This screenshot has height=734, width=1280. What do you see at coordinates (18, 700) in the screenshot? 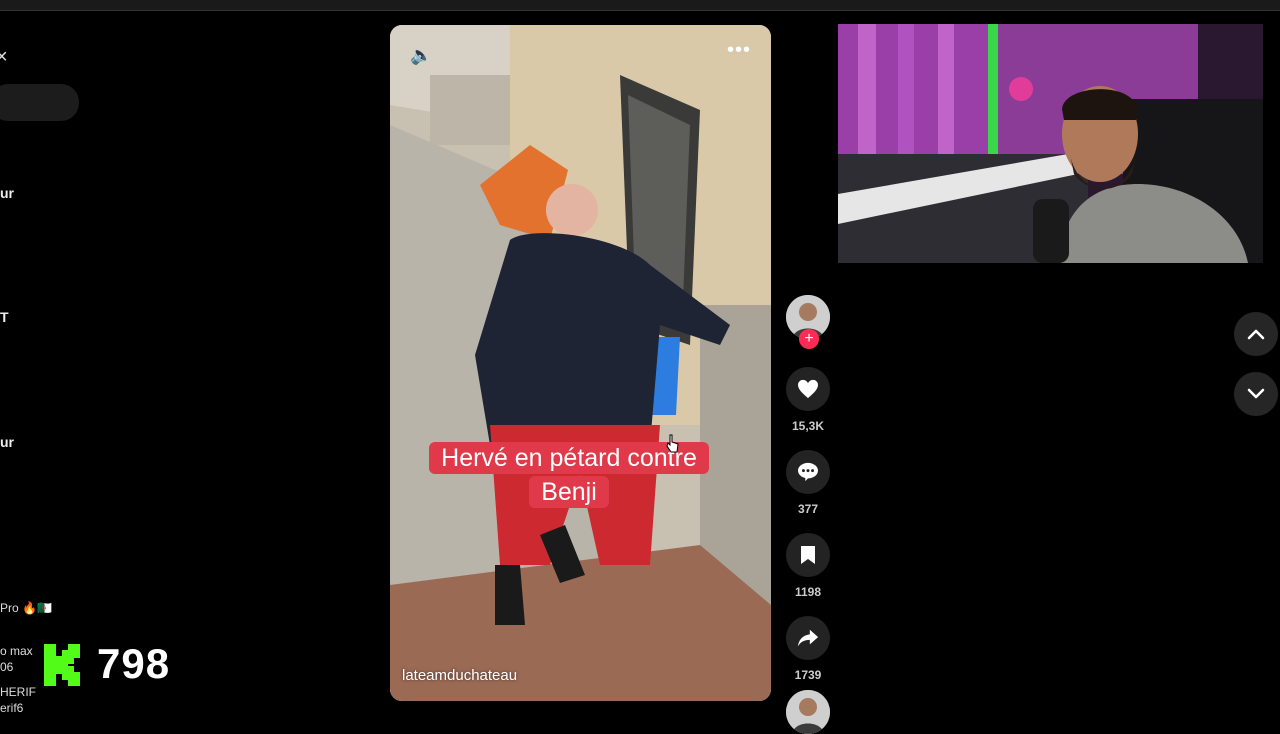
I see `chat-user-3: HERIF erif6` at bounding box center [18, 700].